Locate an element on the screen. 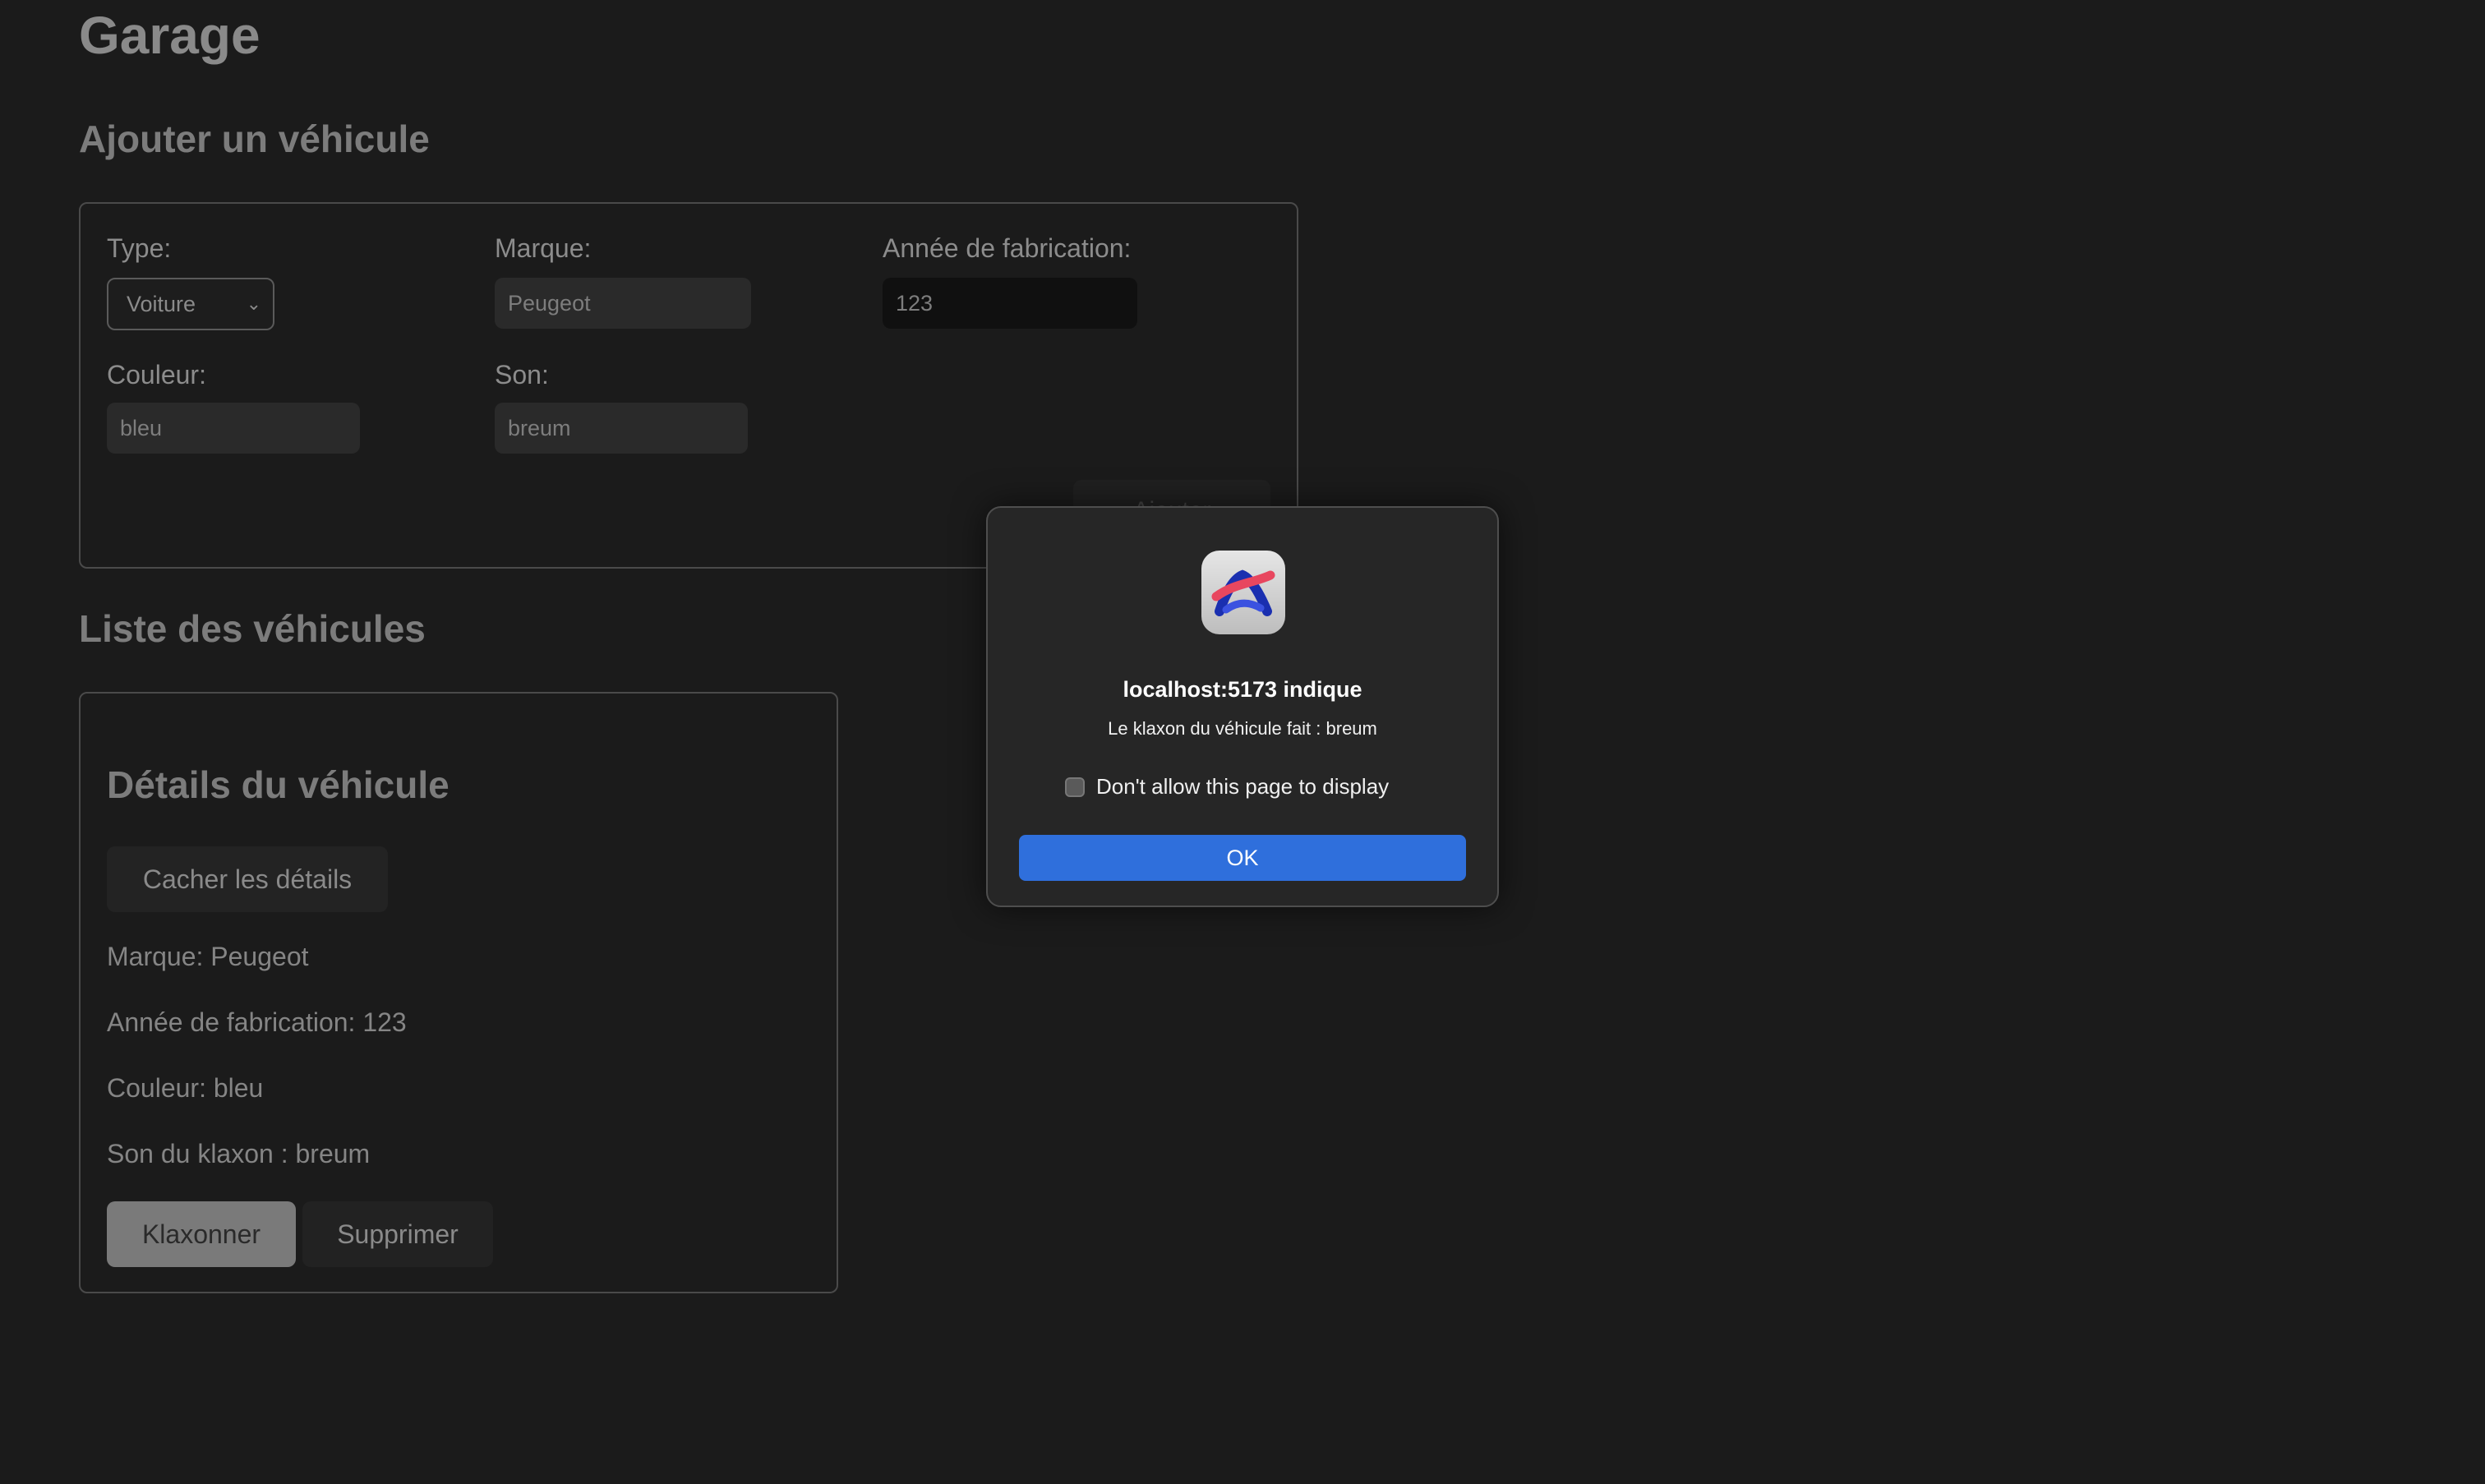 This screenshot has height=1484, width=2485. honk-button: Klaxonner is located at coordinates (201, 1234).